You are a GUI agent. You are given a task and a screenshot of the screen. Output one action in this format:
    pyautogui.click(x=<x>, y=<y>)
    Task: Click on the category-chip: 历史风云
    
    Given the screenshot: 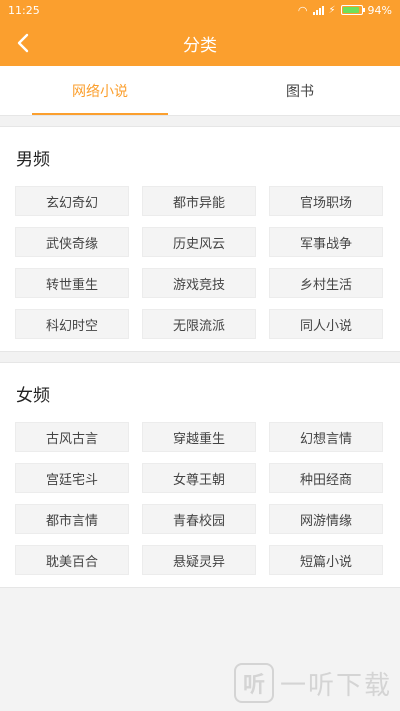 What is the action you would take?
    pyautogui.click(x=199, y=242)
    